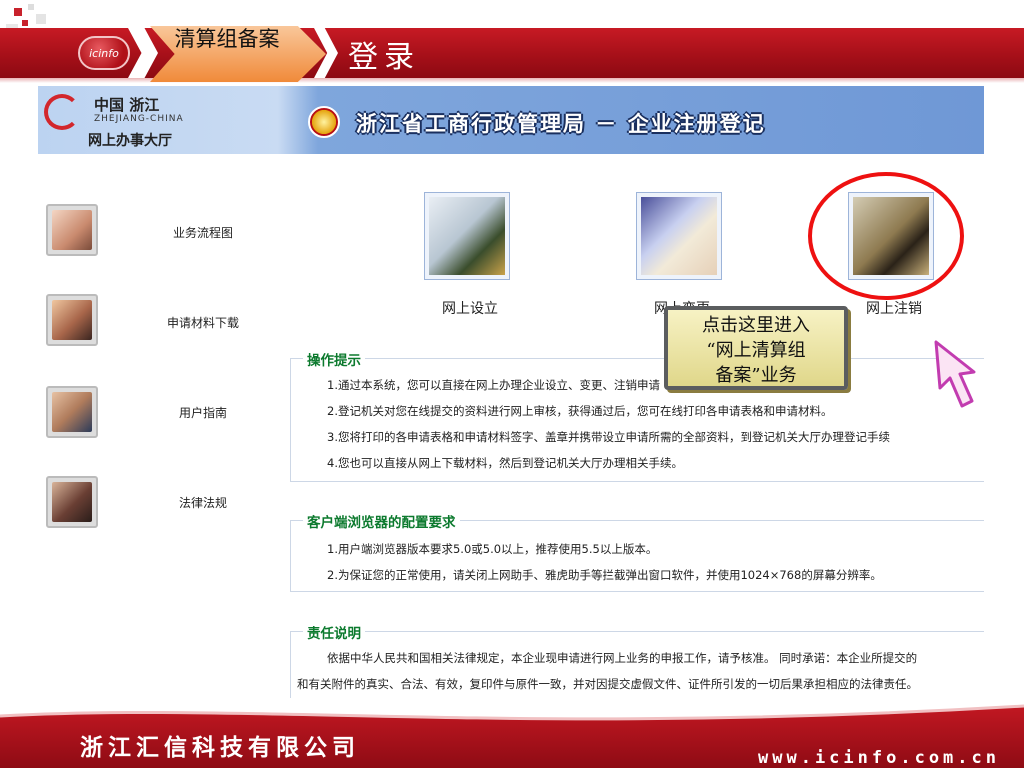 The width and height of the screenshot is (1024, 768). I want to click on zhejiang-logo-icon, so click(62, 112).